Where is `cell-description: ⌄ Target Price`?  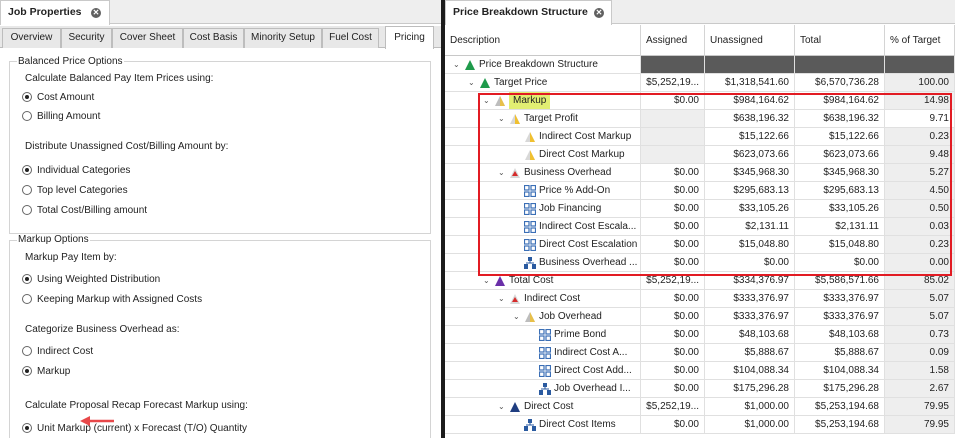
cell-description: ⌄ Target Price is located at coordinates (543, 83).